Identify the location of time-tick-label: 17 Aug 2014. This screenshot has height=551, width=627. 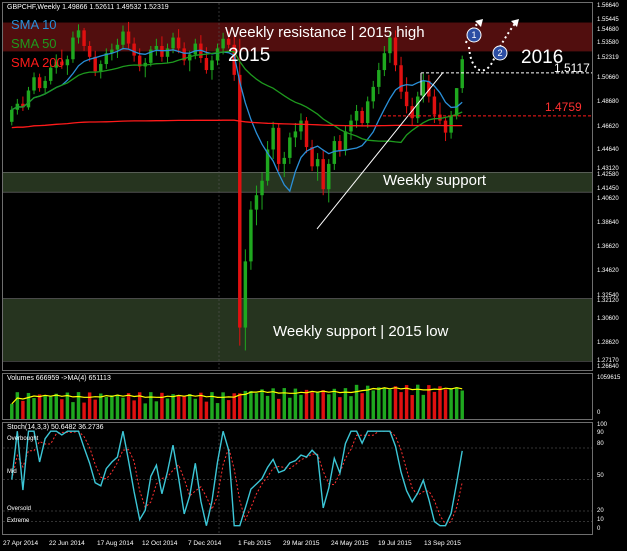
(115, 543).